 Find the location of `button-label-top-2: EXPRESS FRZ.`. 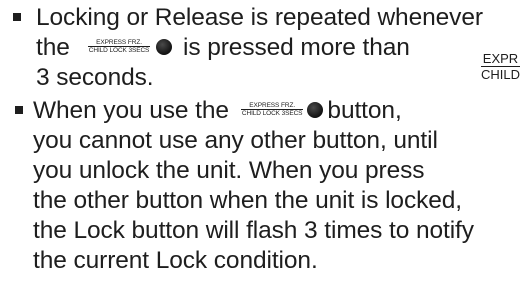

button-label-top-2: EXPRESS FRZ. is located at coordinates (272, 106).